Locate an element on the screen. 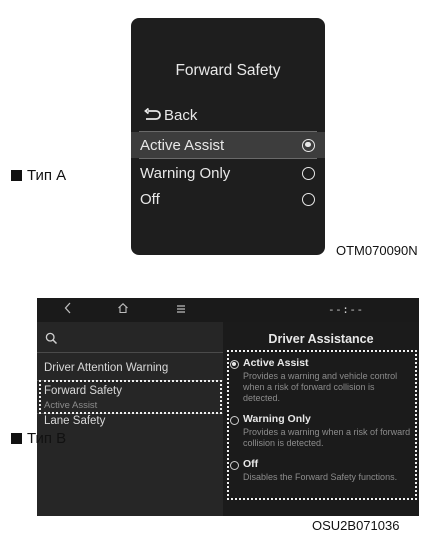 The height and width of the screenshot is (535, 444). page-title: Forward Safety is located at coordinates (228, 70).